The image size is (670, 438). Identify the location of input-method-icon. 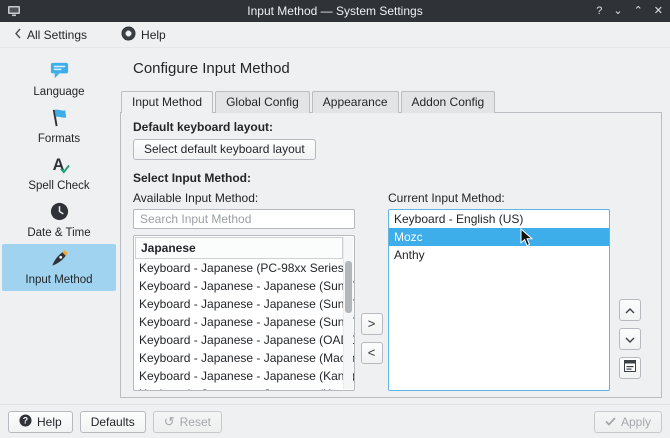
(59, 260).